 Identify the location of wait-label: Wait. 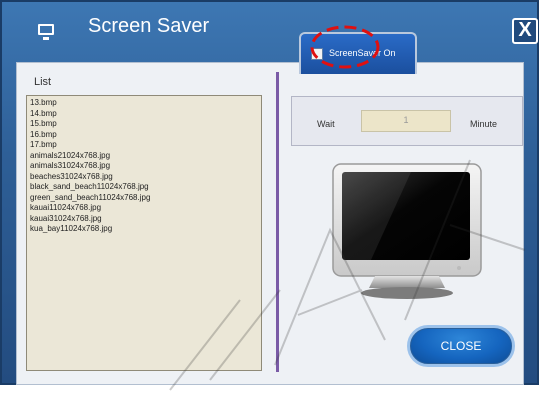
(326, 124).